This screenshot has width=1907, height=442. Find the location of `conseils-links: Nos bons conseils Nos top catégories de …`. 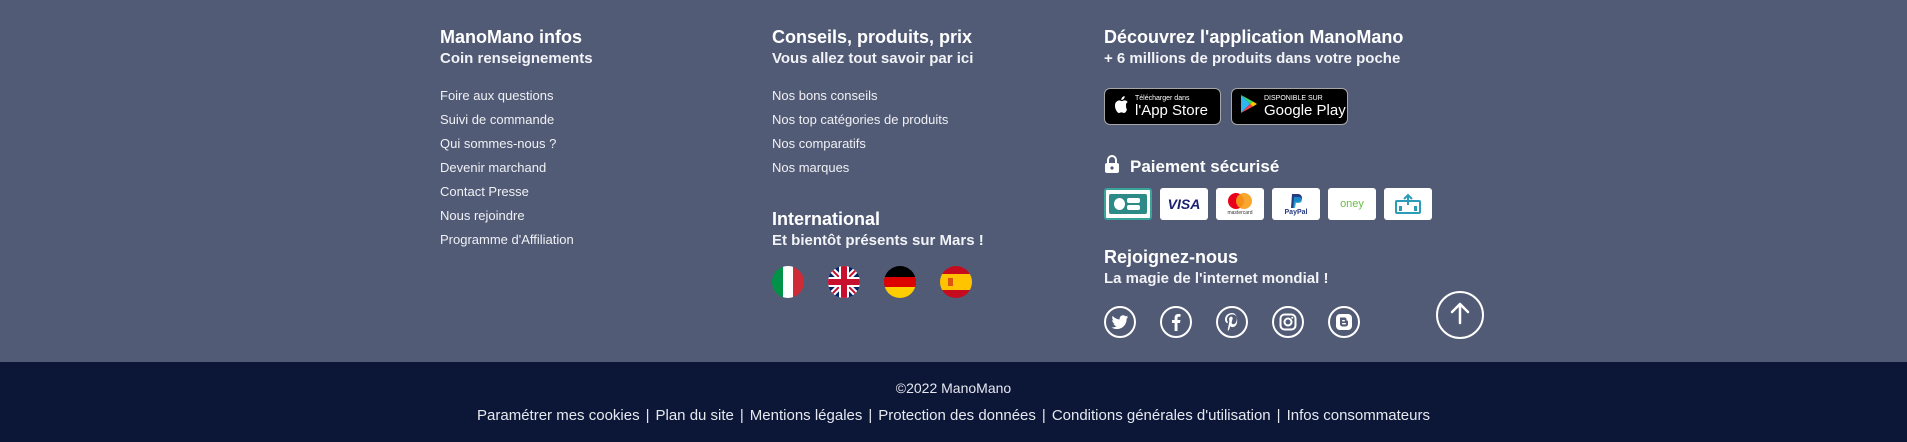

conseils-links: Nos bons conseils Nos top catégories de … is located at coordinates (878, 132).